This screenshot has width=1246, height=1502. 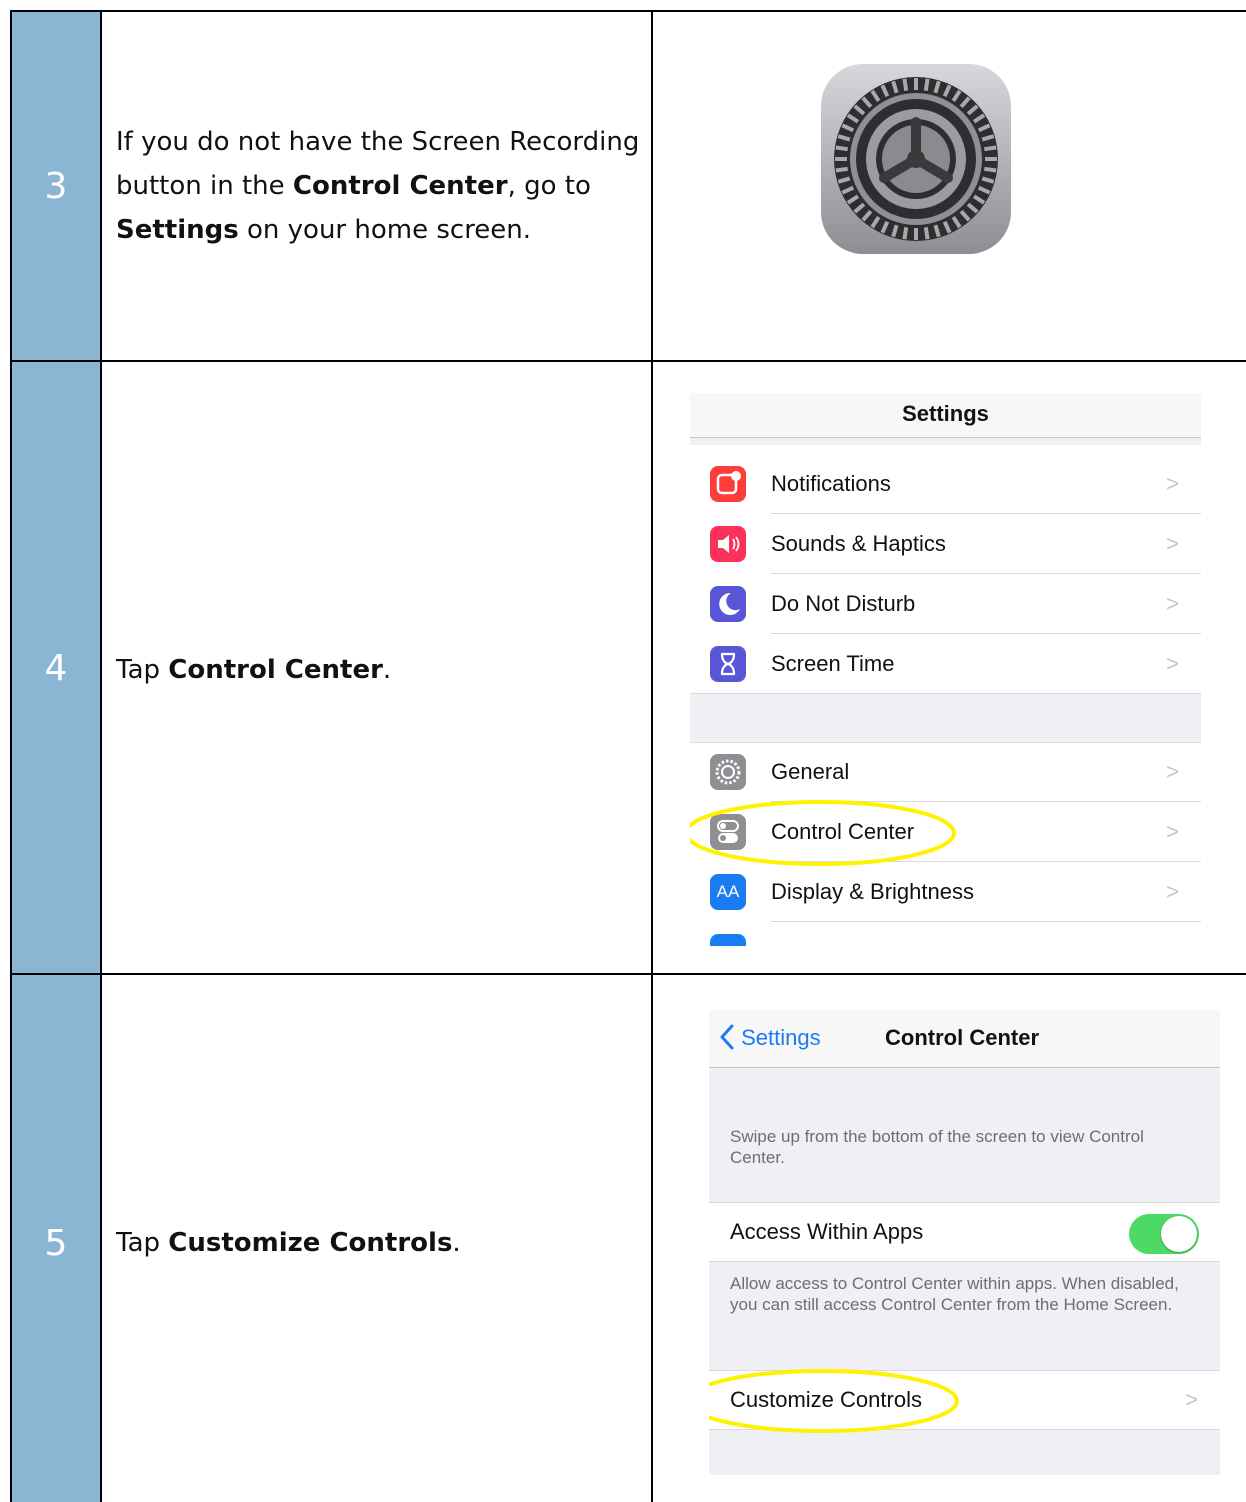 I want to click on settings-row-label: Display & Brightness, so click(x=872, y=891).